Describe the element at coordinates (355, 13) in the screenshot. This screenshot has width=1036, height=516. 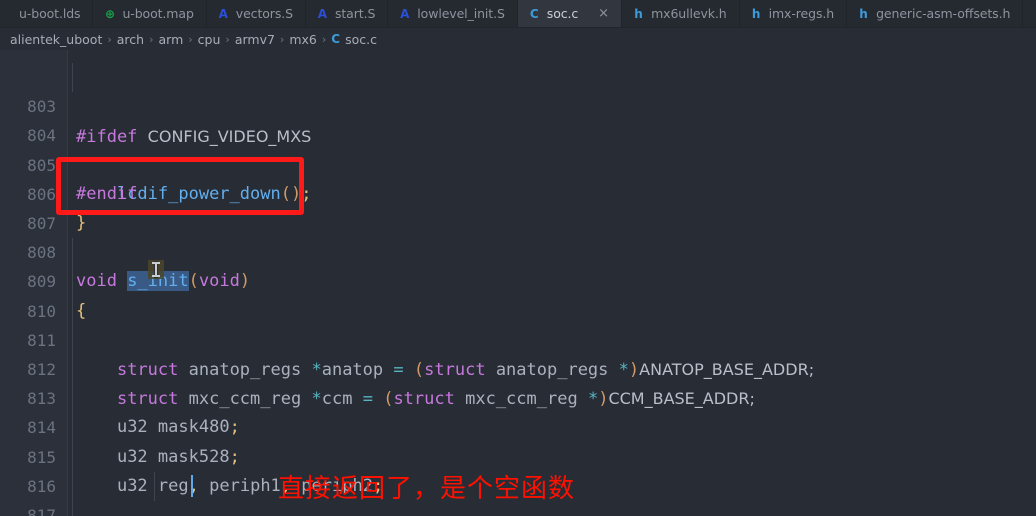
I see `tab-label: start.S` at that location.